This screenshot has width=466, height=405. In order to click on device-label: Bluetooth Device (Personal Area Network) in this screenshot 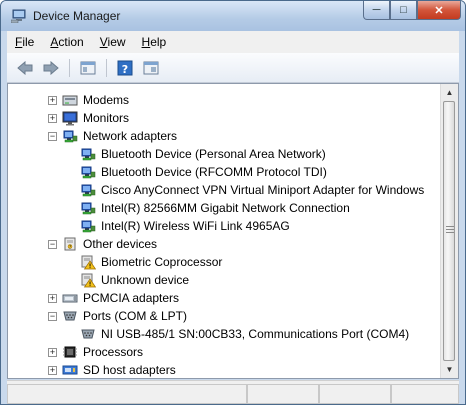, I will do `click(213, 154)`.